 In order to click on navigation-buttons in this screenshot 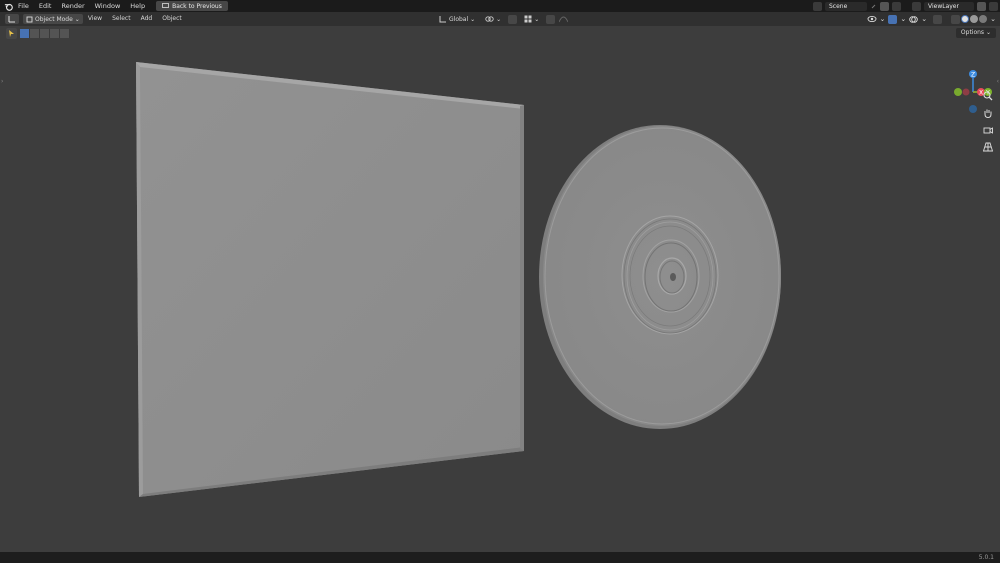, I will do `click(988, 121)`.